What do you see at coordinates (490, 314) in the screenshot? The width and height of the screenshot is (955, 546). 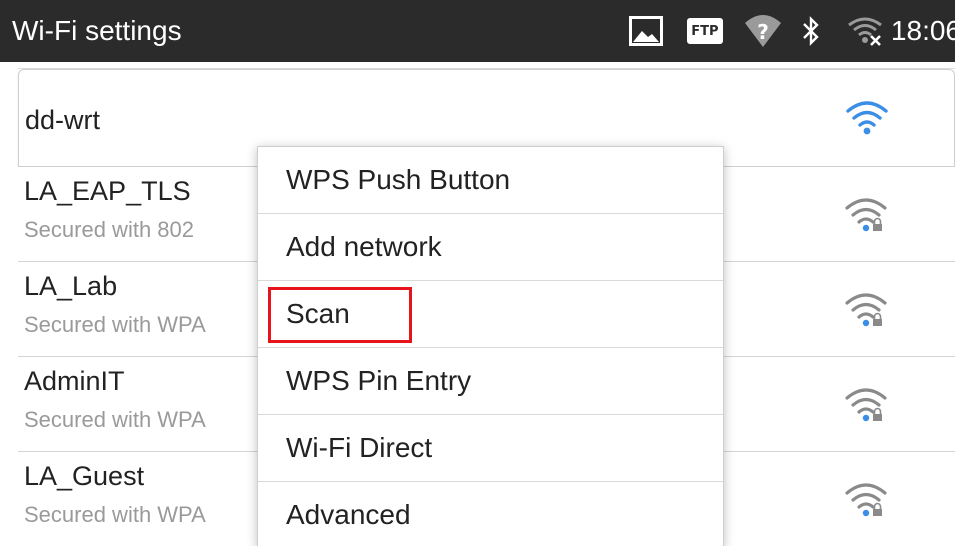 I see `menu-item-scan: Scan` at bounding box center [490, 314].